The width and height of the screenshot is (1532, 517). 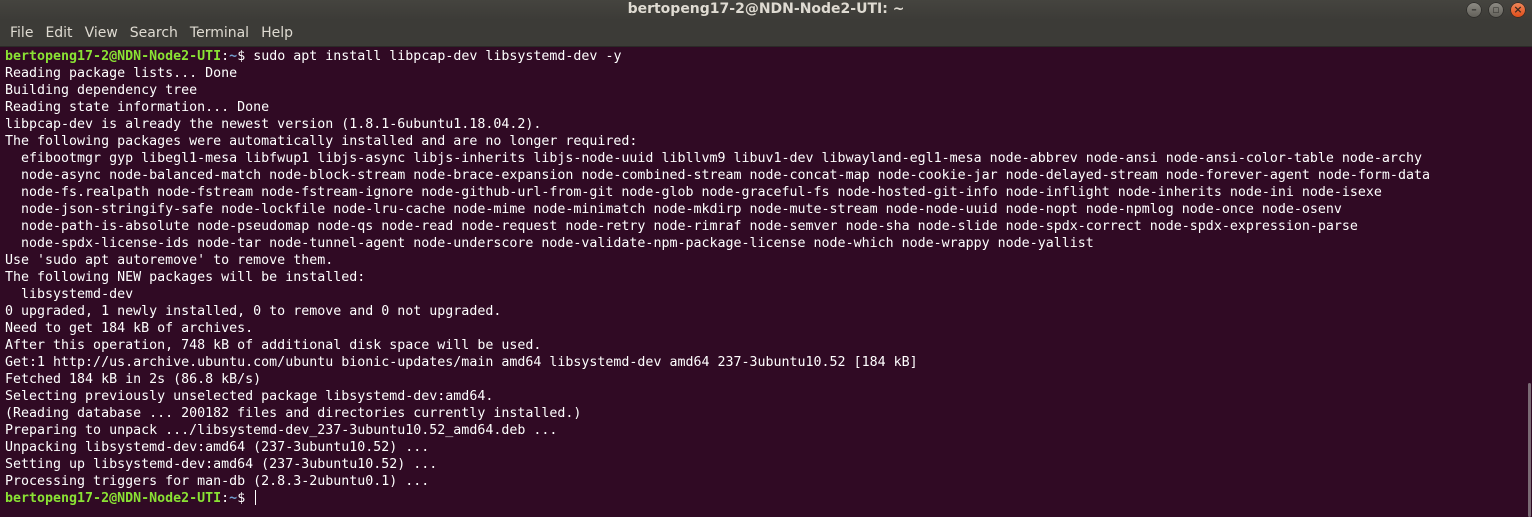 I want to click on minimize-button: –, so click(x=1474, y=10).